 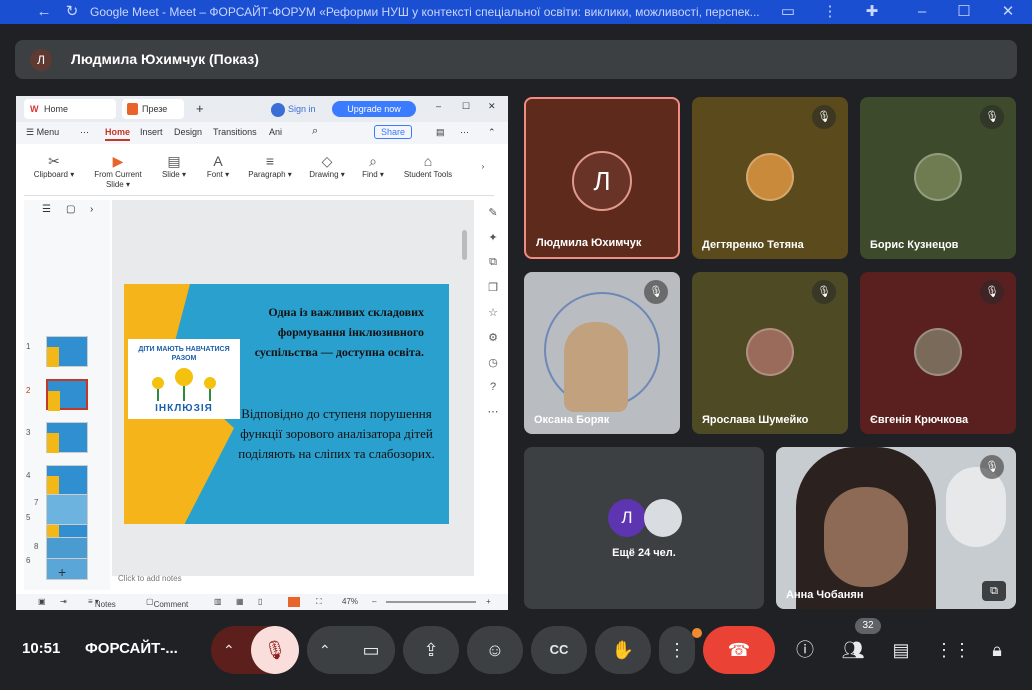 What do you see at coordinates (153, 109) in the screenshot?
I see `tab-presentation: Презе` at bounding box center [153, 109].